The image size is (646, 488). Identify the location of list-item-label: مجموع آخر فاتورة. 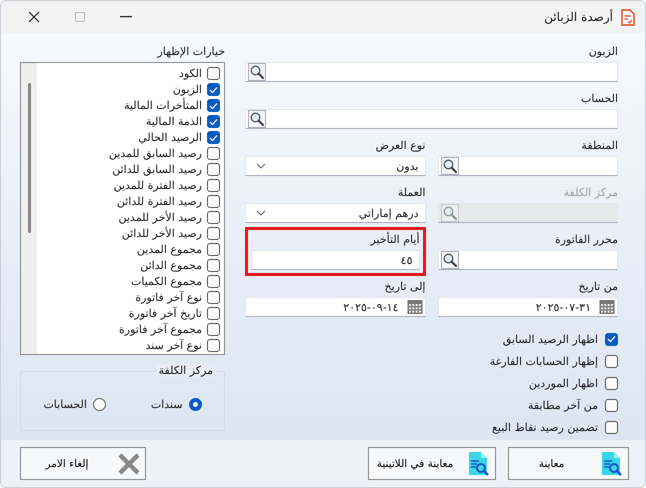
(160, 329).